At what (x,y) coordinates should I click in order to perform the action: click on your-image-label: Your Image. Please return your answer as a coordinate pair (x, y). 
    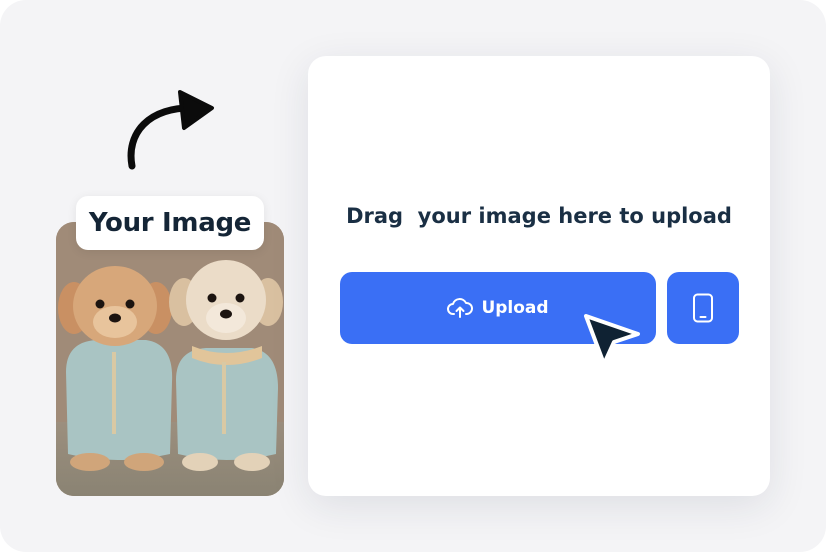
    Looking at the image, I should click on (170, 223).